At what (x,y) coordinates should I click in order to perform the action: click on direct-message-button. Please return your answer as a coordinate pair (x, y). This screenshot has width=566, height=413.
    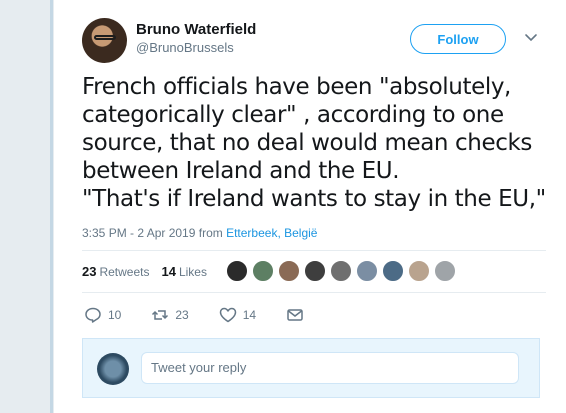
    Looking at the image, I should click on (298, 315).